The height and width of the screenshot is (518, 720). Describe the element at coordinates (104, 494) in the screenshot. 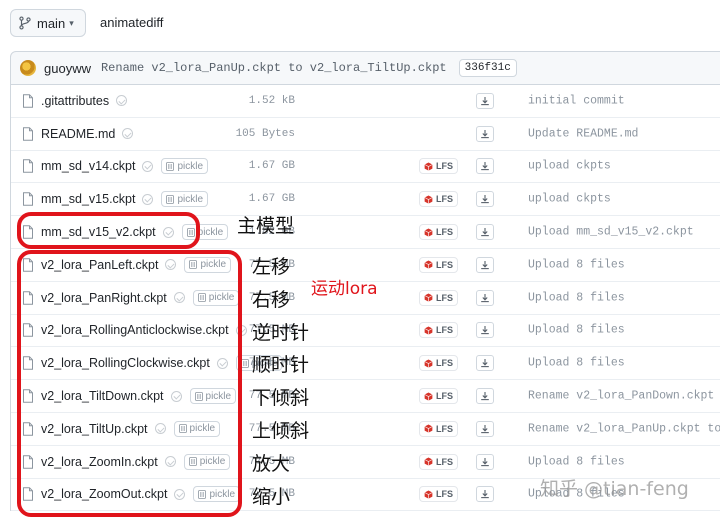

I see `file-name-link: v2_lora_ZoomOut.ckpt` at that location.